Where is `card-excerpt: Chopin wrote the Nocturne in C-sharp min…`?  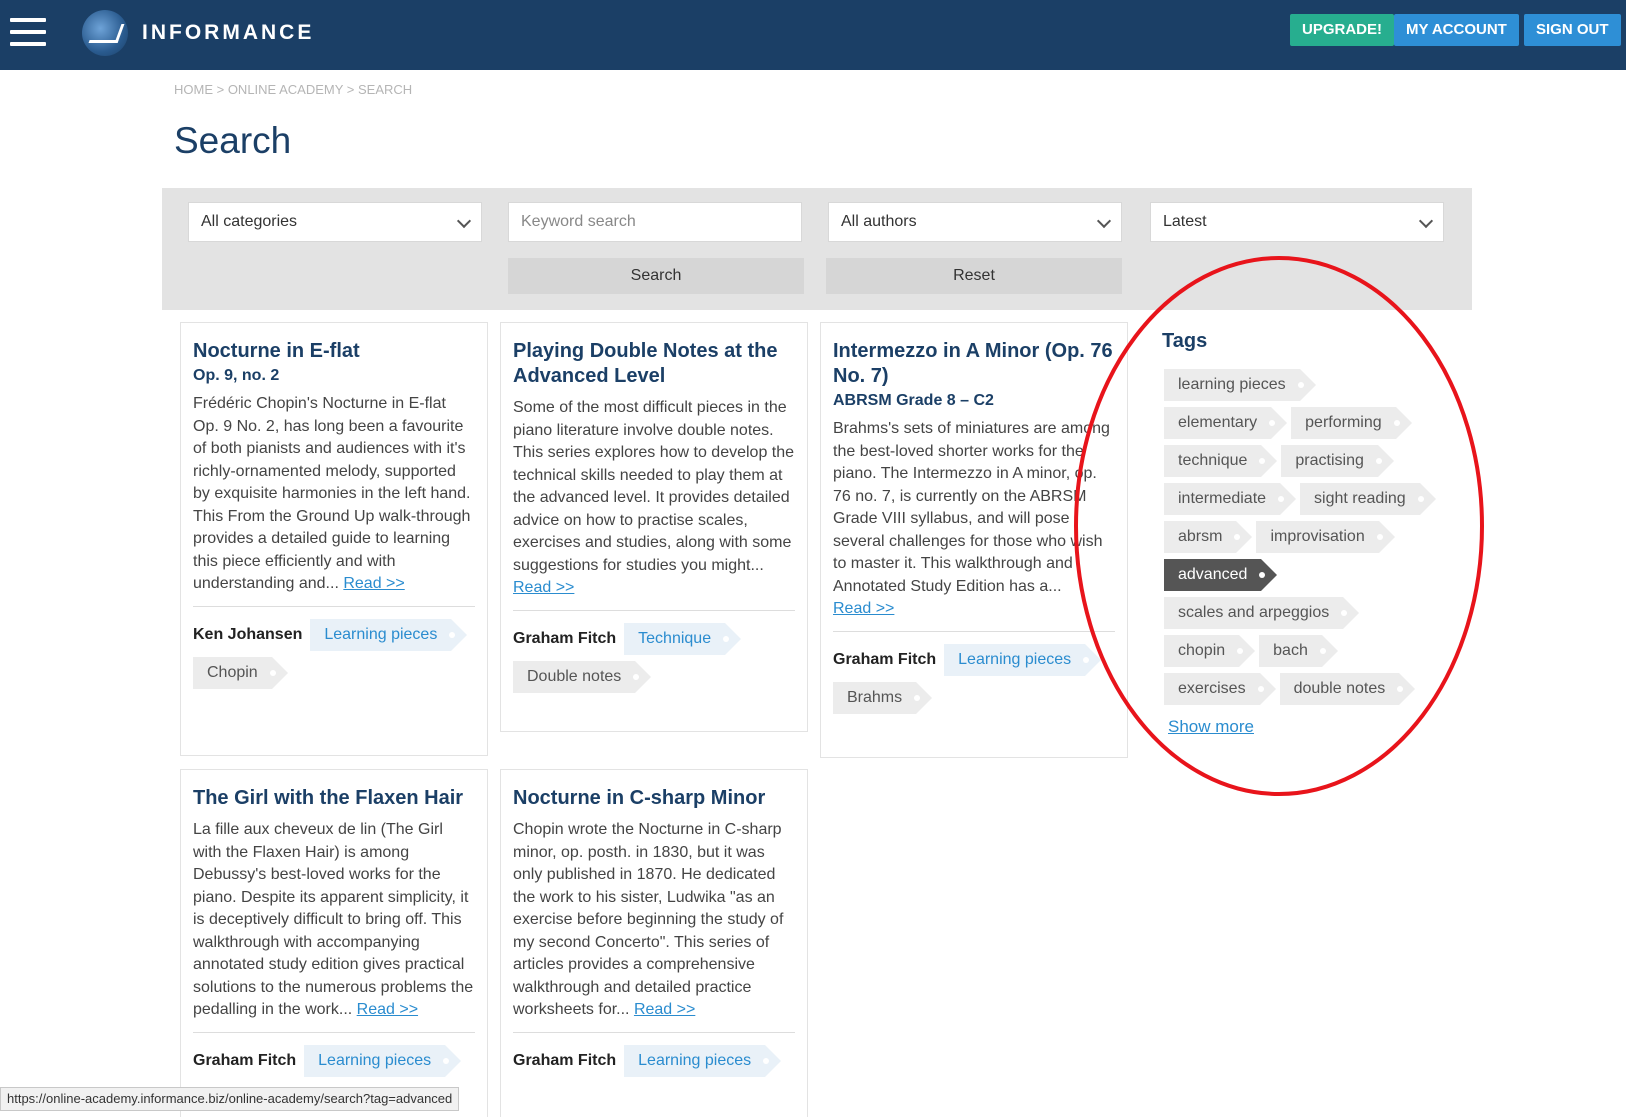
card-excerpt: Chopin wrote the Nocturne in C-sharp min… is located at coordinates (654, 920).